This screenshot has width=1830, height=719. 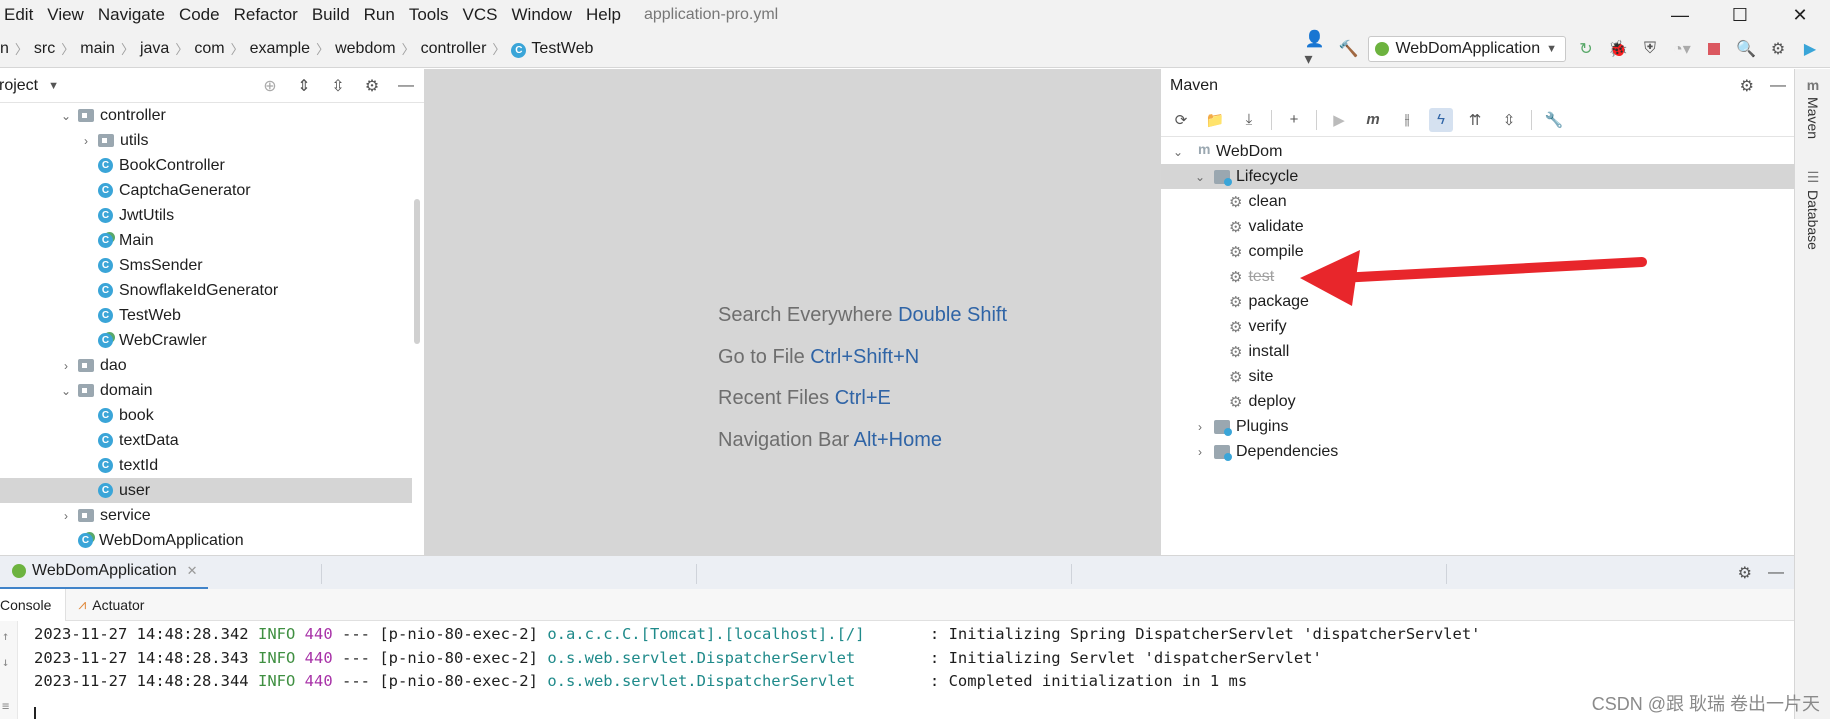 I want to click on project-tree-item: Cuser, so click(x=206, y=490).